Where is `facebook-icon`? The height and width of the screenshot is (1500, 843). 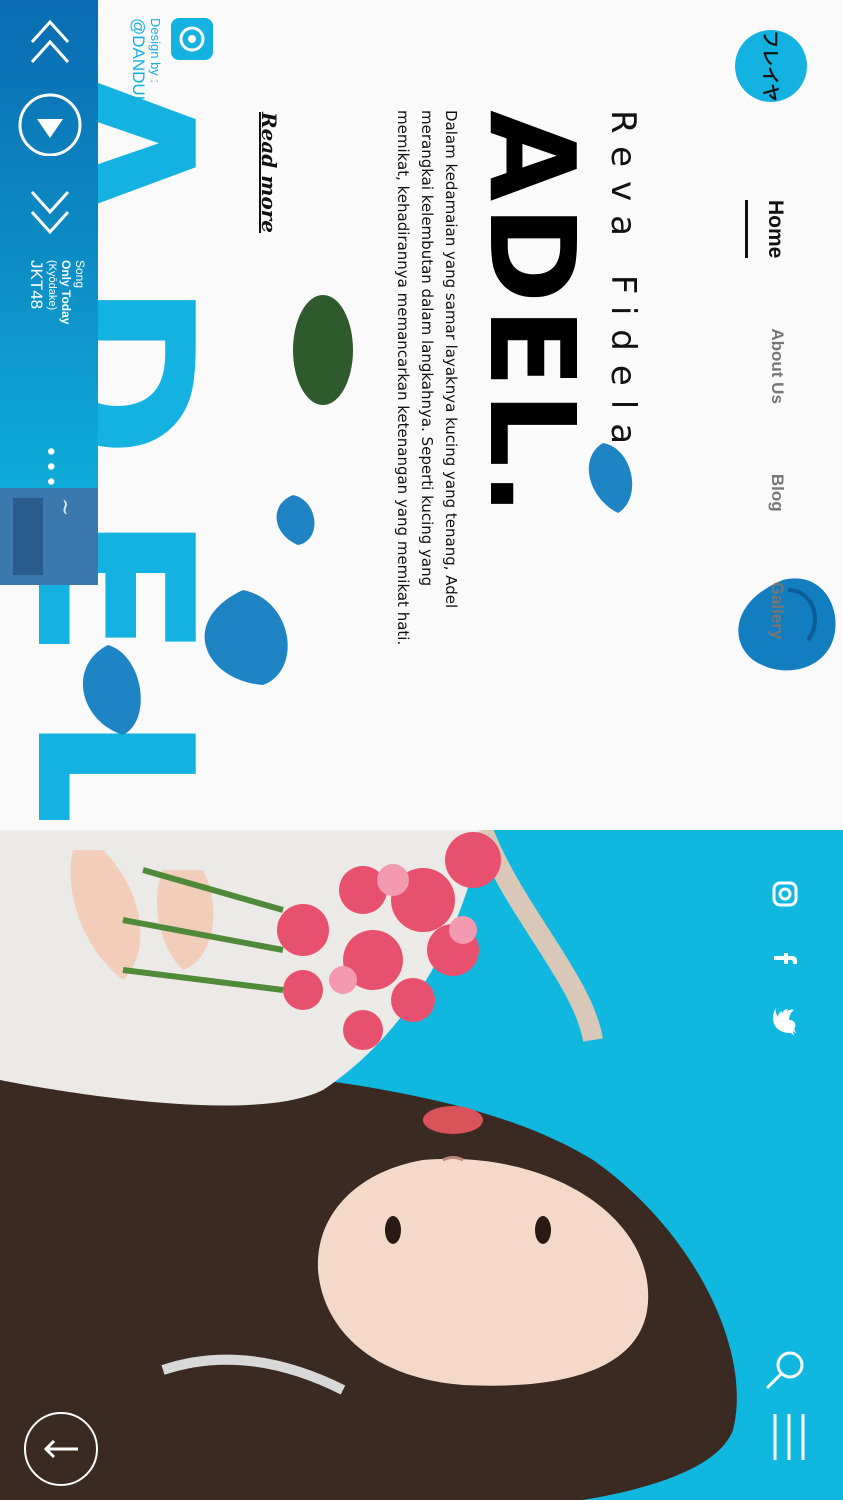 facebook-icon is located at coordinates (785, 958).